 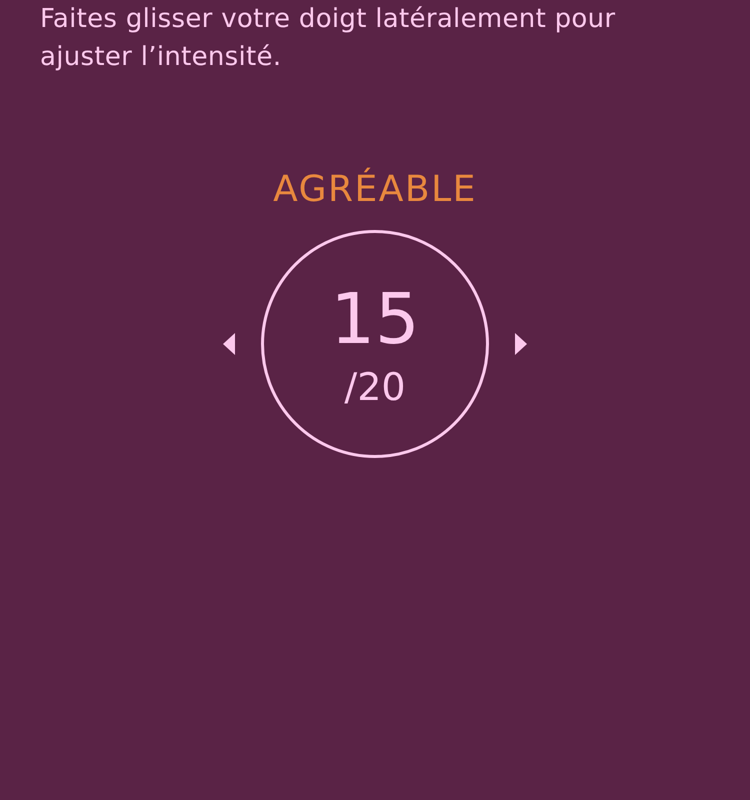 I want to click on instruction-text: Faites glisser votre doigt latéralement pour ajuster l’intensité., so click(x=328, y=38).